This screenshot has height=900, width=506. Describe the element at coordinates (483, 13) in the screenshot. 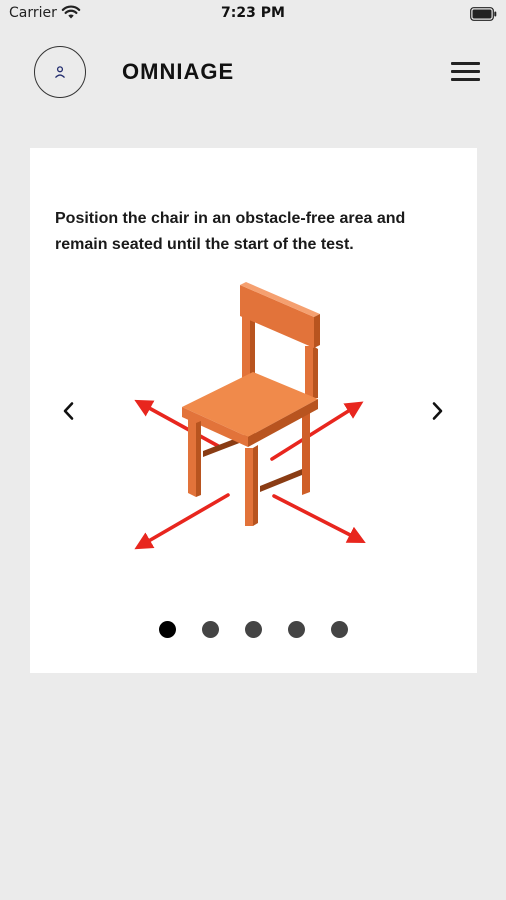

I see `battery-icon` at that location.